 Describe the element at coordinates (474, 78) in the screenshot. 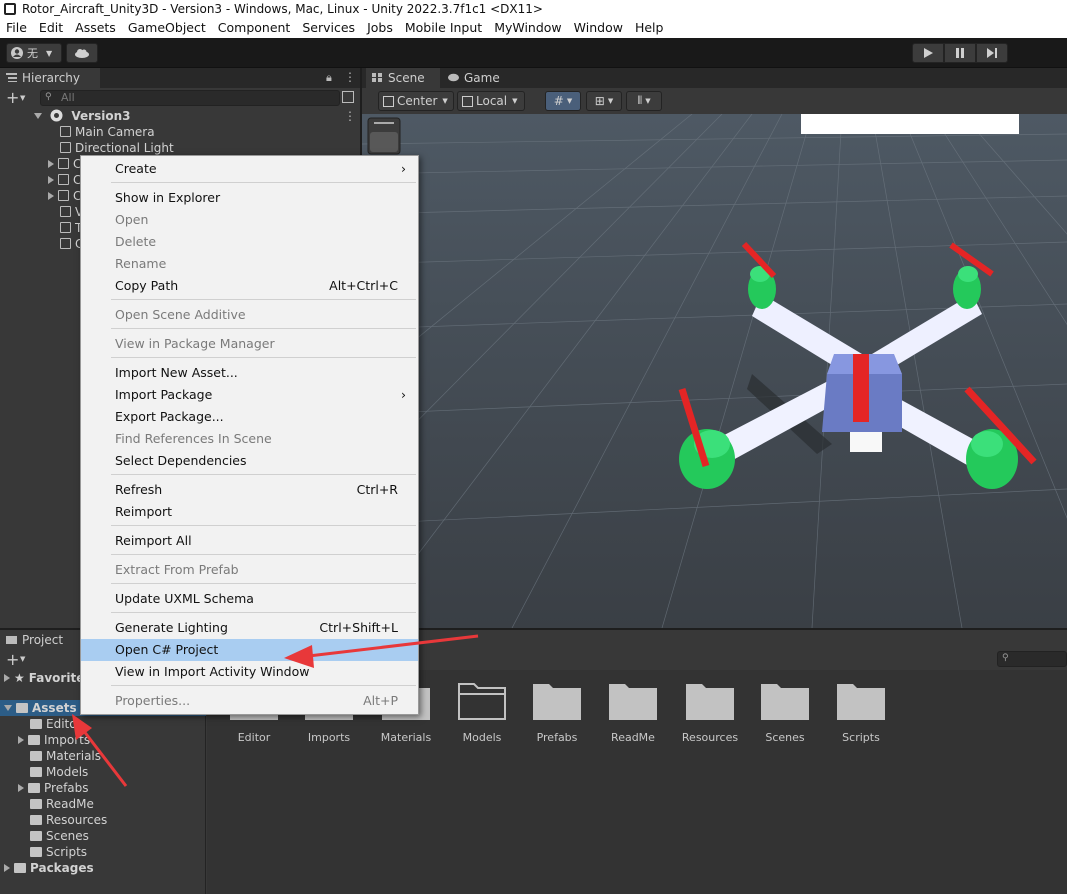

I see `tab-game: Game` at that location.